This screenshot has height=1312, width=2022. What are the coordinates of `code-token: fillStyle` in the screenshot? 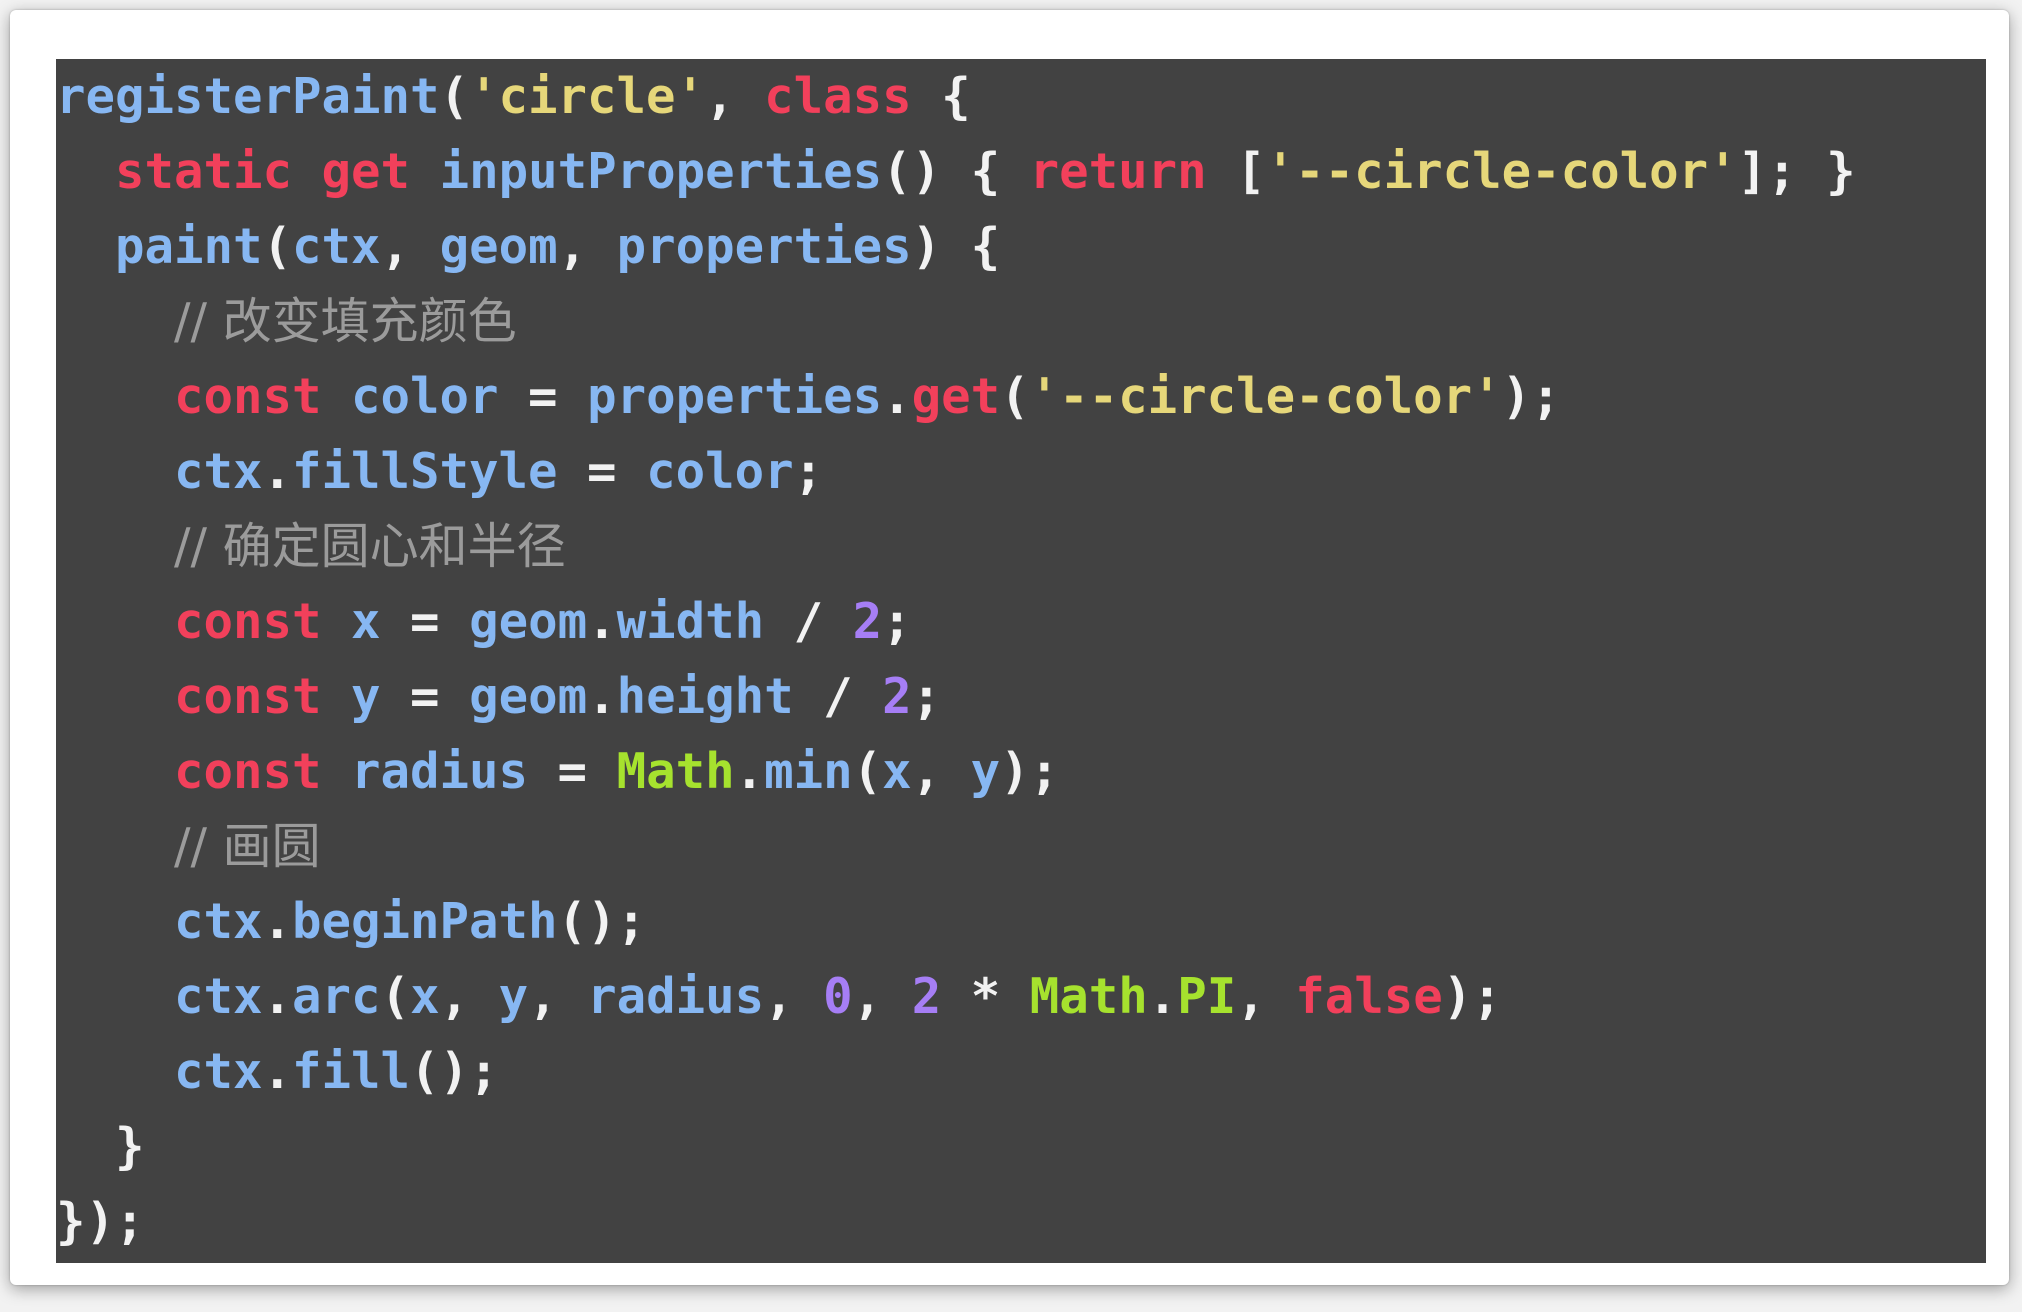 It's located at (440, 471).